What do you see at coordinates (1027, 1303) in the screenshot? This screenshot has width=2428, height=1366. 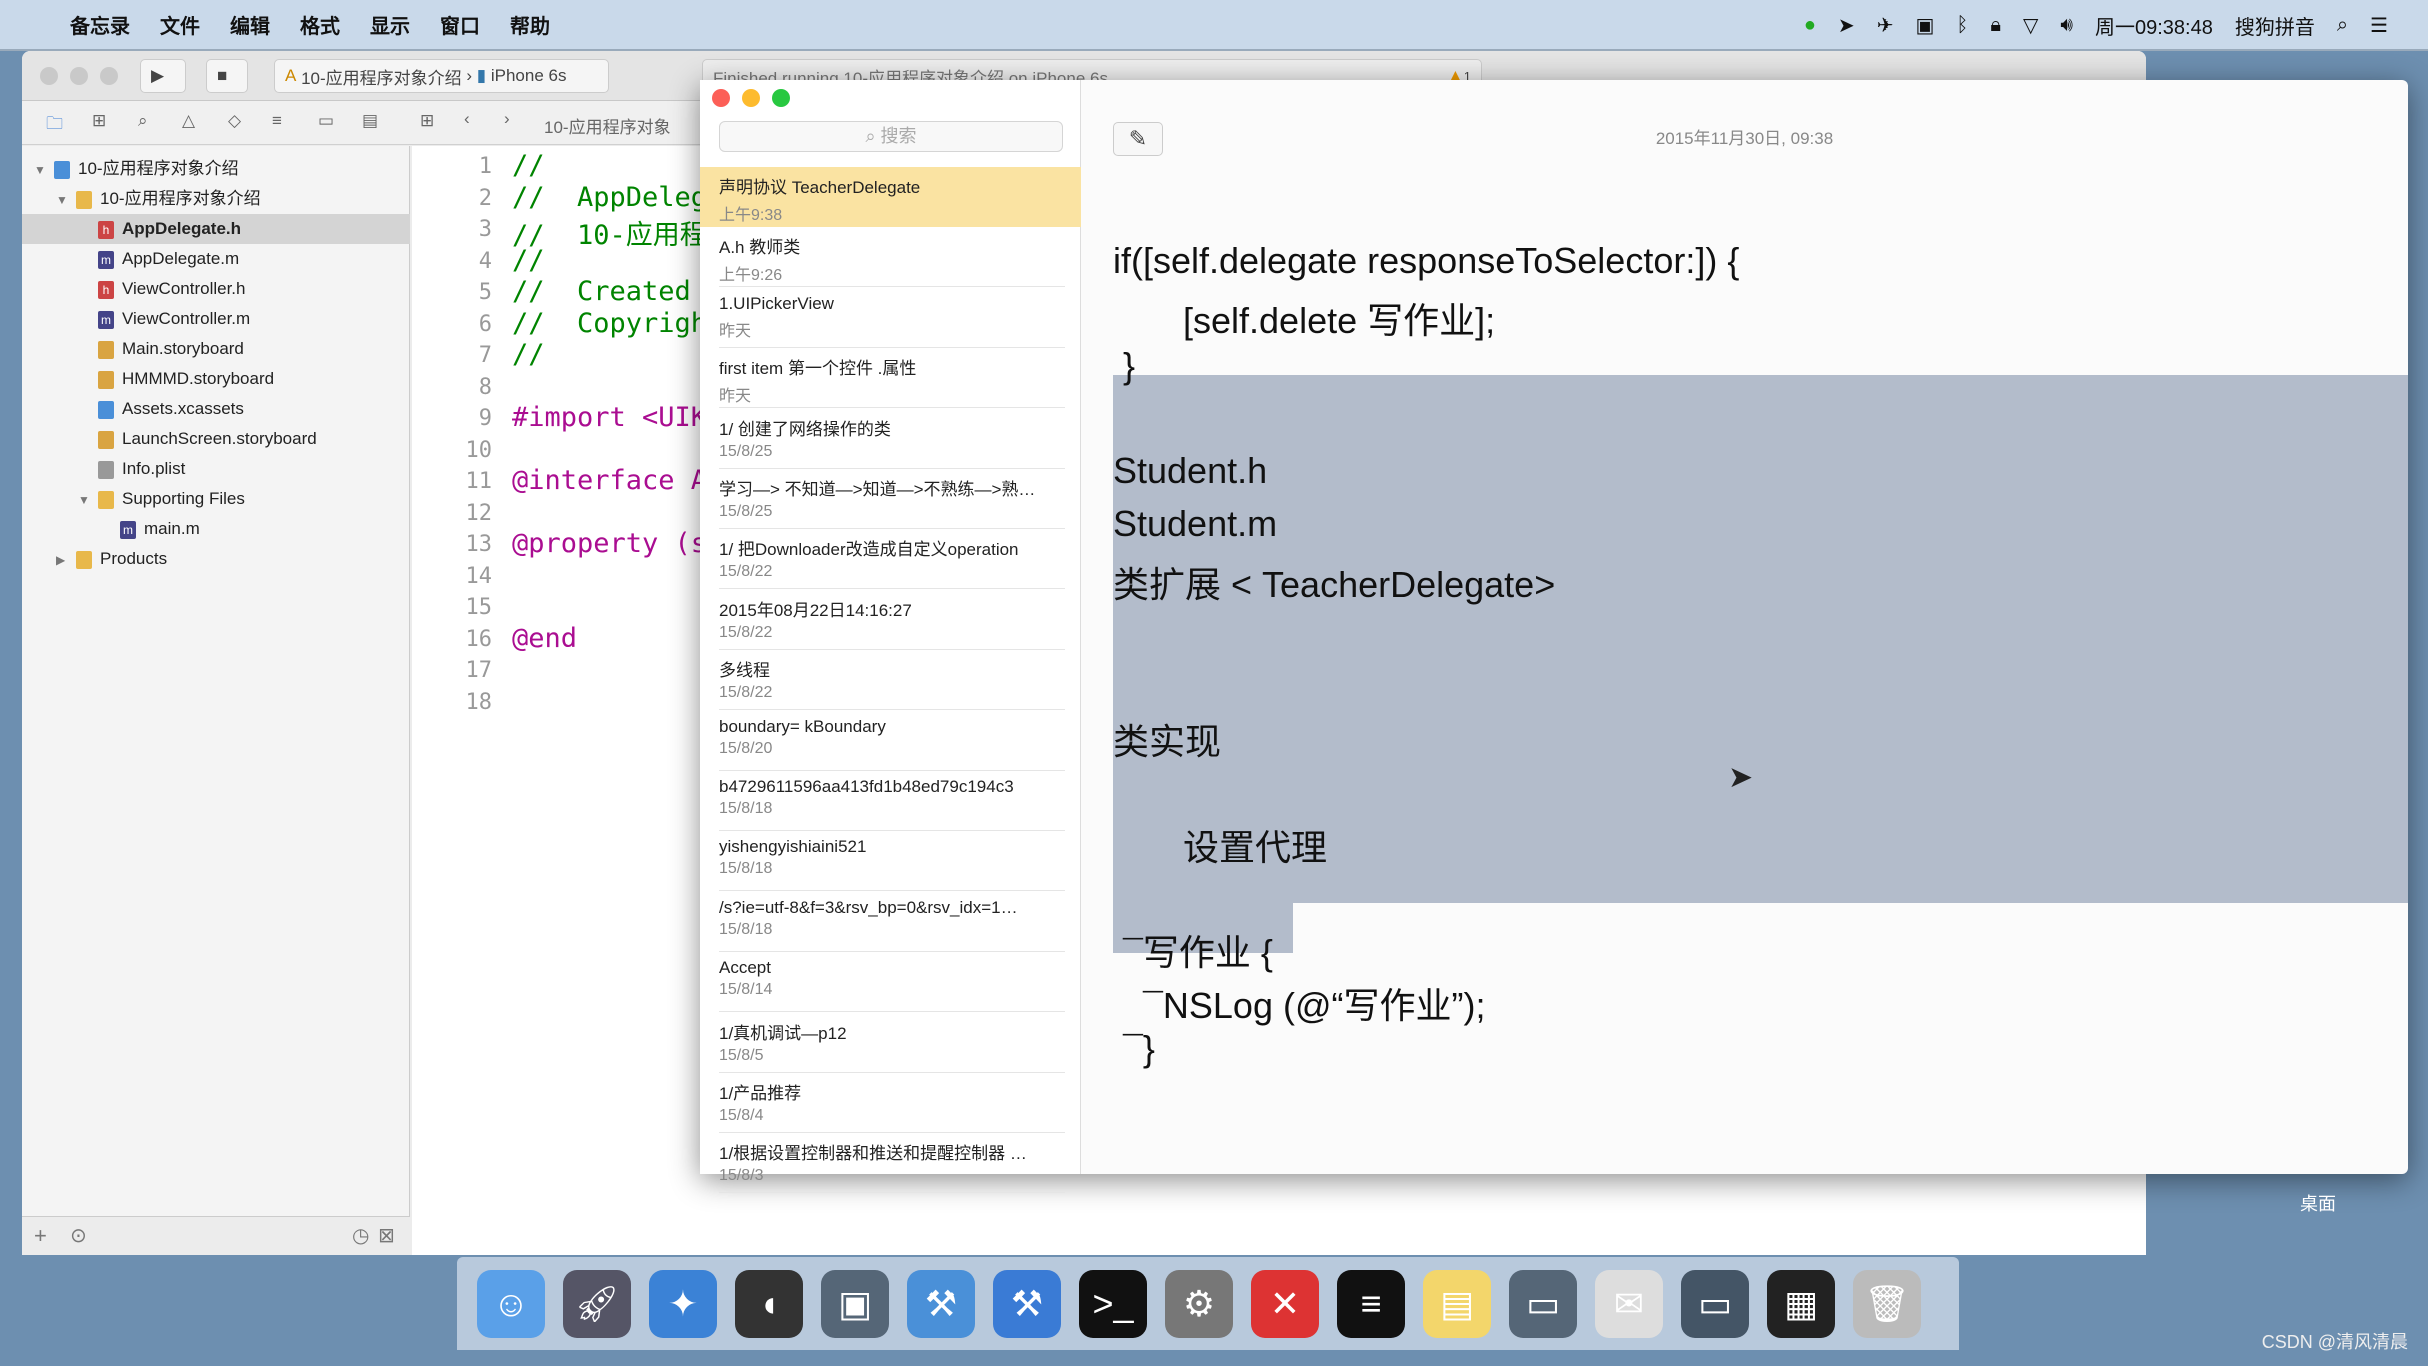 I see `instruments-icon: ⚒` at bounding box center [1027, 1303].